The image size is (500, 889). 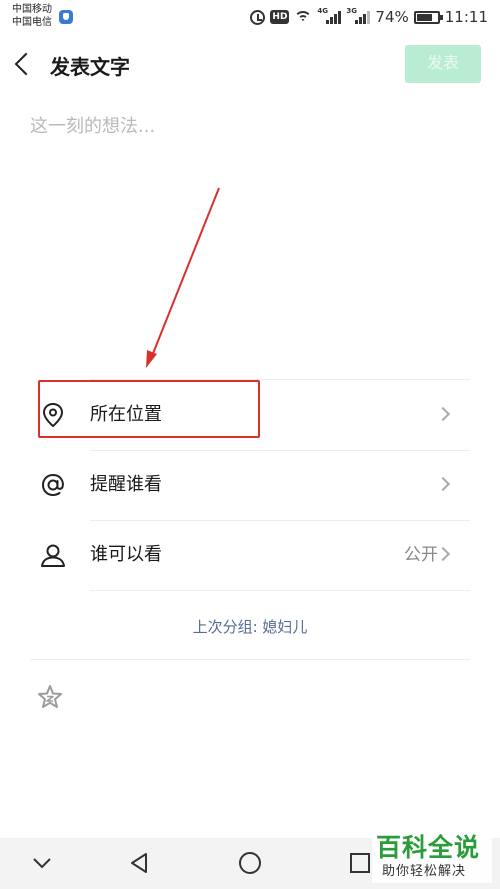 I want to click on nav-back-button, so click(x=139, y=863).